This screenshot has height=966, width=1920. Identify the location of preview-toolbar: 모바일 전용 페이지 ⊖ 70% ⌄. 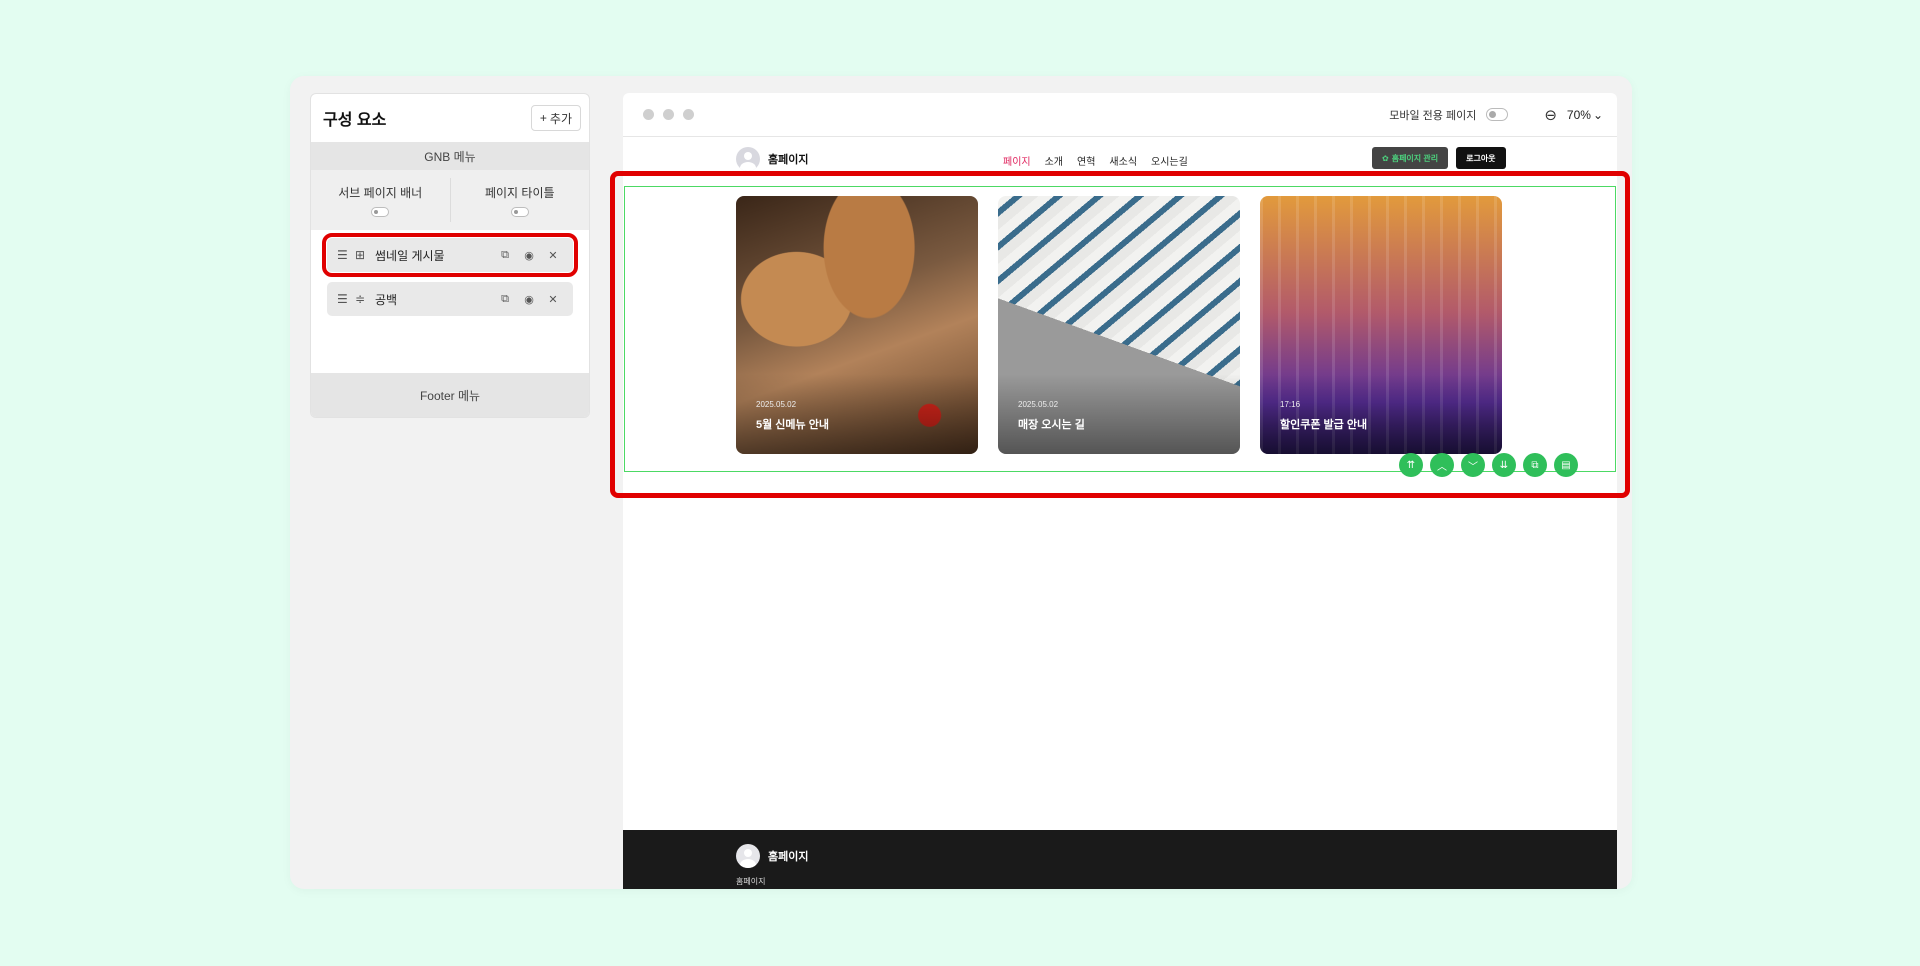
(1120, 115).